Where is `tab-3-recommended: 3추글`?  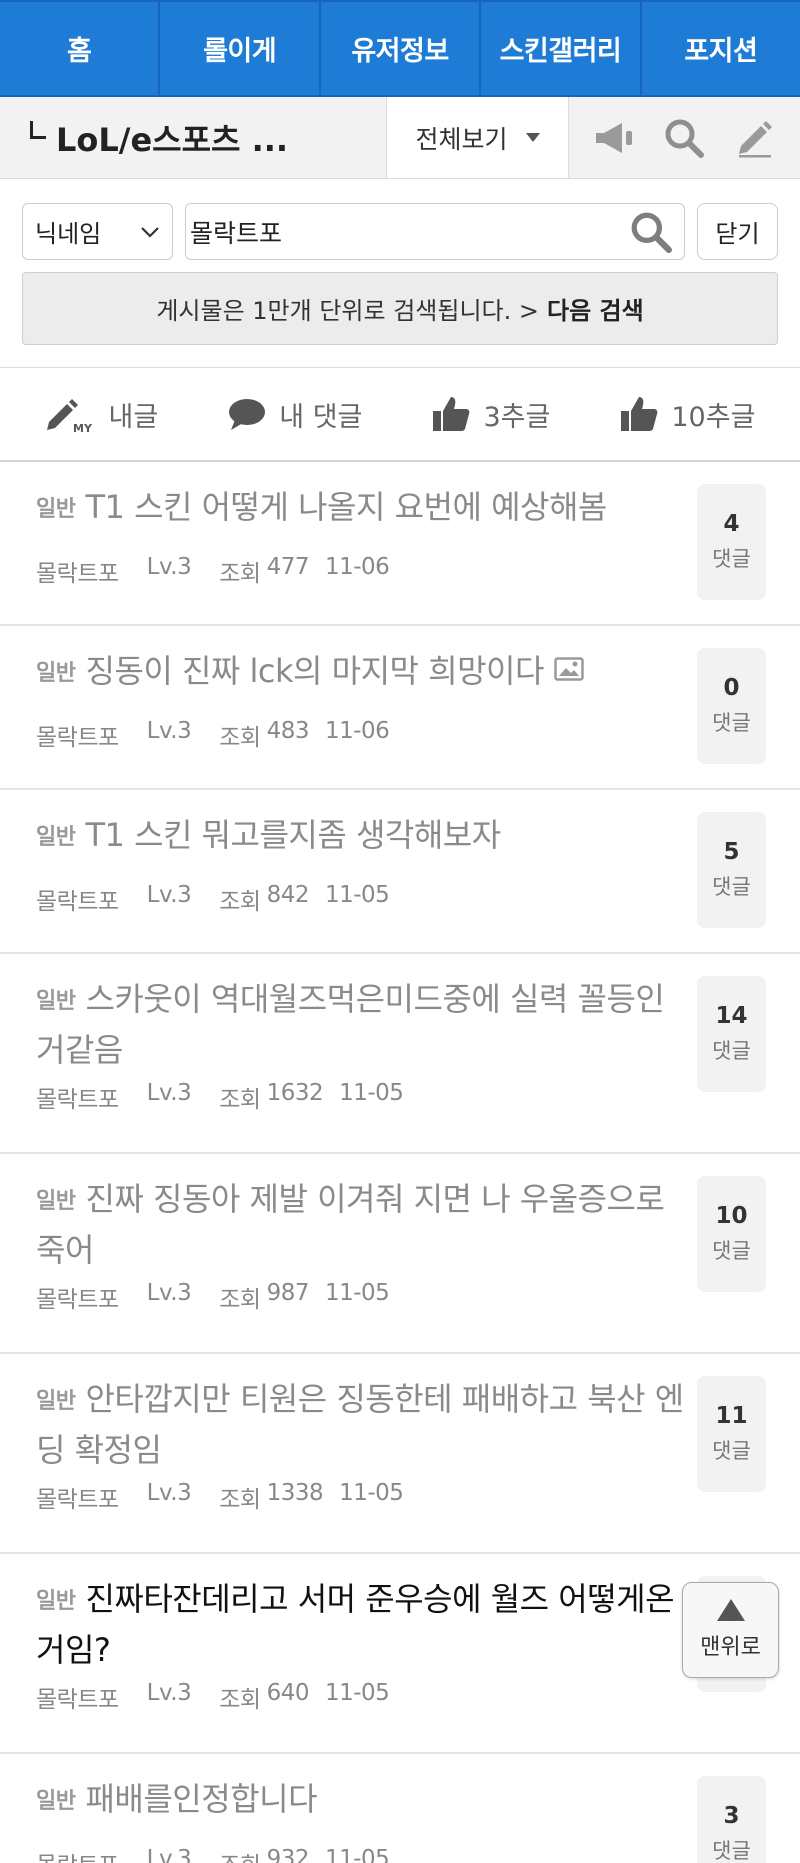
tab-3-recommended: 3추글 is located at coordinates (490, 414).